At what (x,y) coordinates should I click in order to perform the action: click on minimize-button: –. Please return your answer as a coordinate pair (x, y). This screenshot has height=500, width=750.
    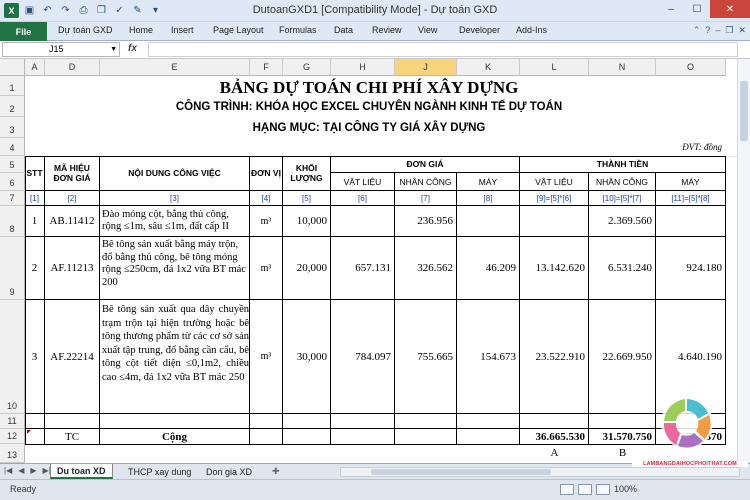
    Looking at the image, I should click on (671, 9).